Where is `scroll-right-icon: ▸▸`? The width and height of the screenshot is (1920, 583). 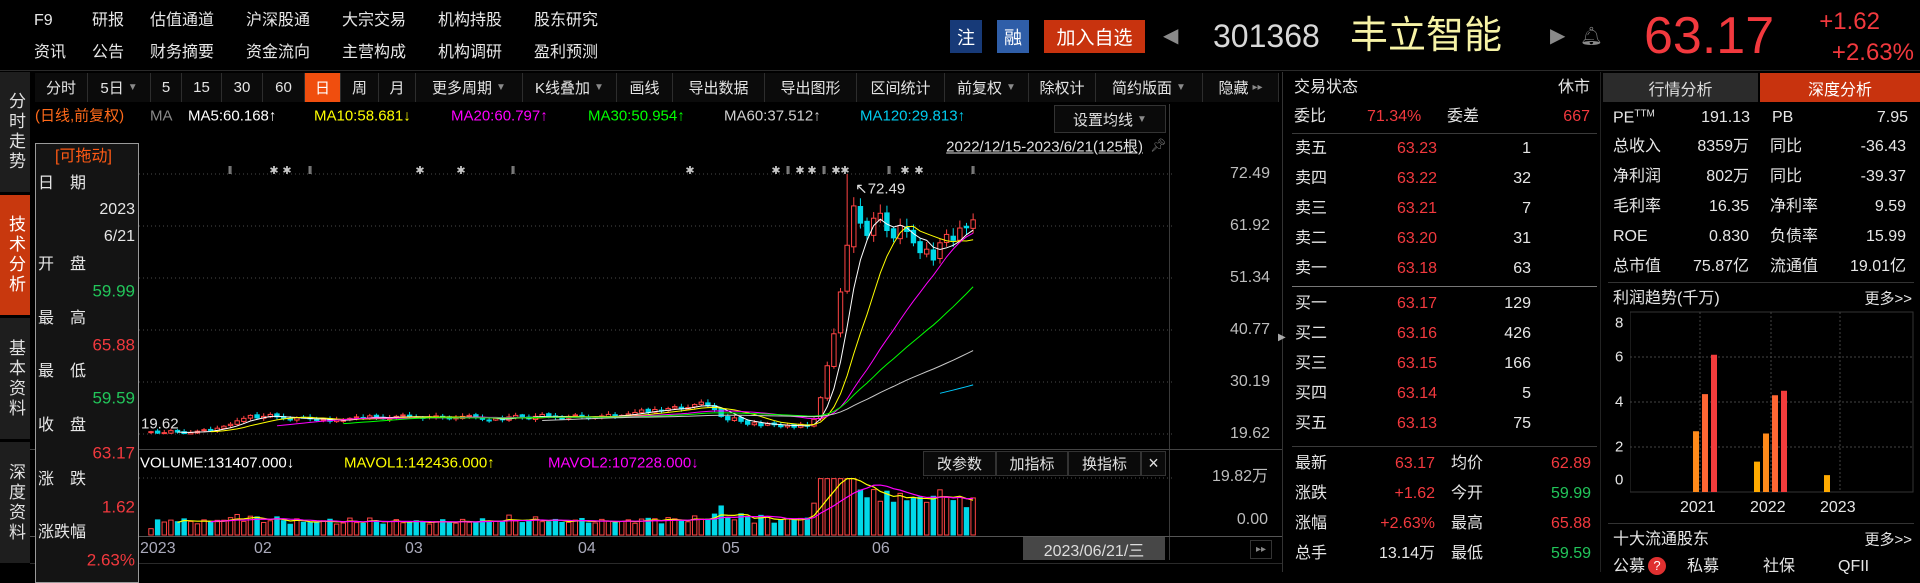
scroll-right-icon: ▸▸ is located at coordinates (1261, 549).